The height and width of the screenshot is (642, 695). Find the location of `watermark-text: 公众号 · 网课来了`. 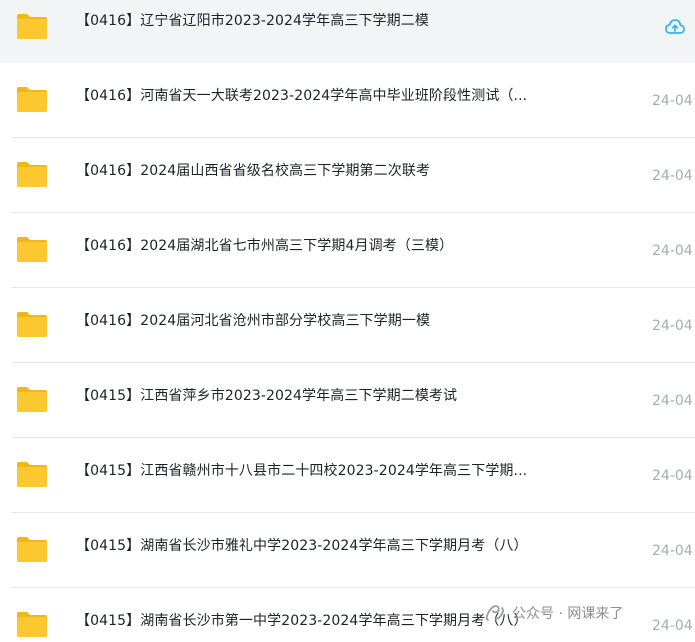

watermark-text: 公众号 · 网课来了 is located at coordinates (568, 614).